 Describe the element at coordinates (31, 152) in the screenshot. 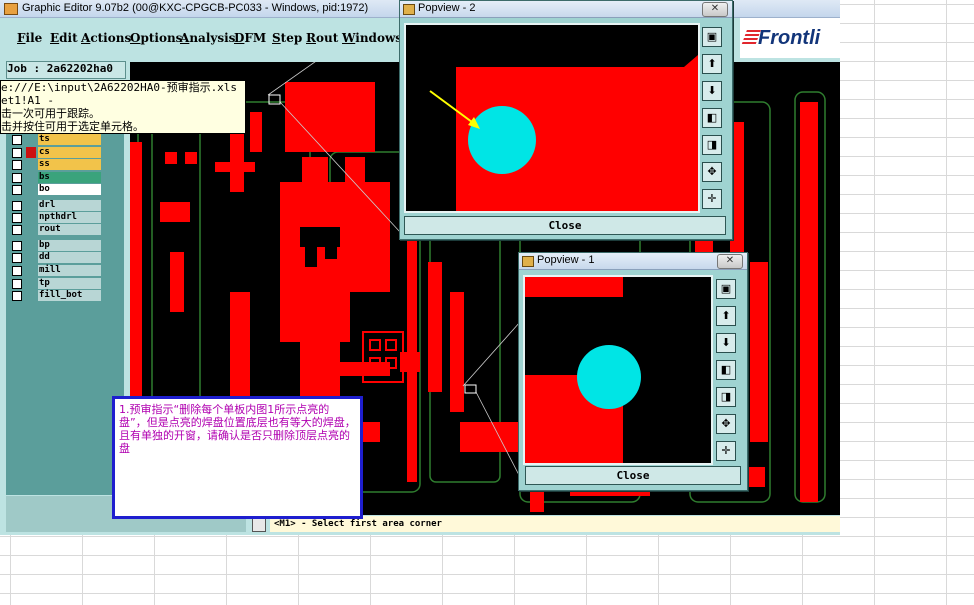

I see `active-layer-icon` at that location.